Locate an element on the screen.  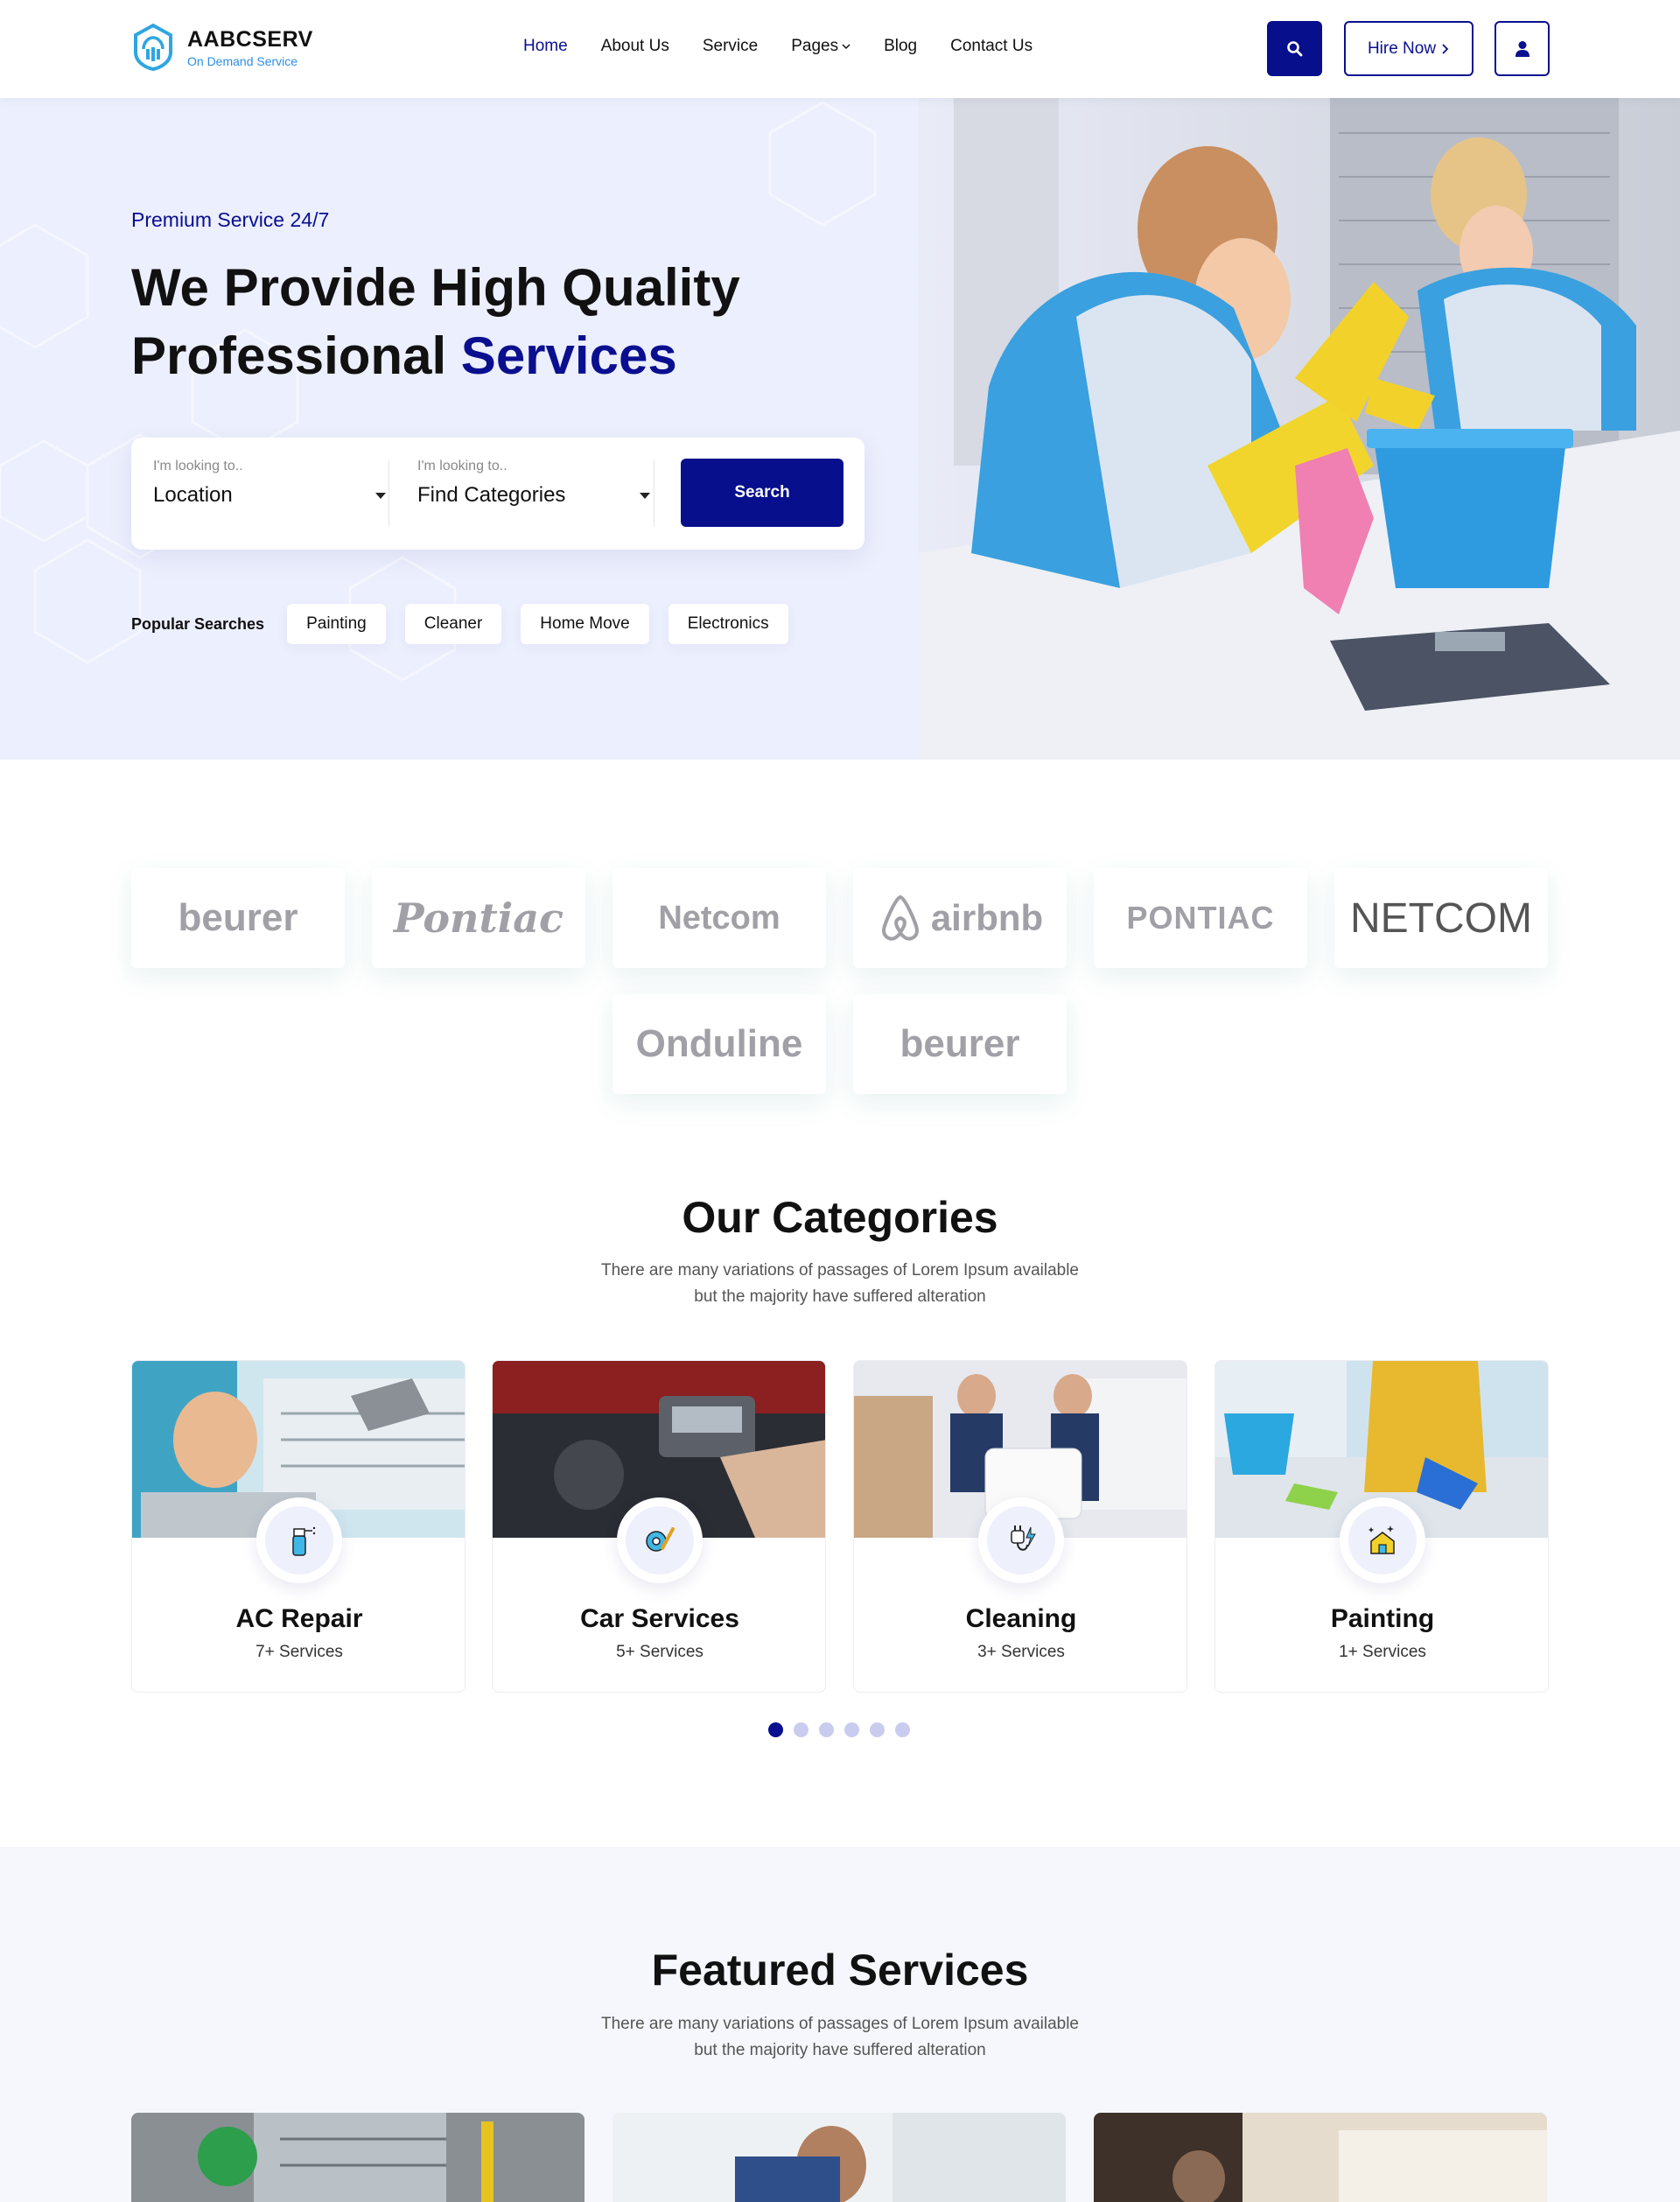
category-select: I'm looking to.. Find Categories is located at coordinates (535, 494).